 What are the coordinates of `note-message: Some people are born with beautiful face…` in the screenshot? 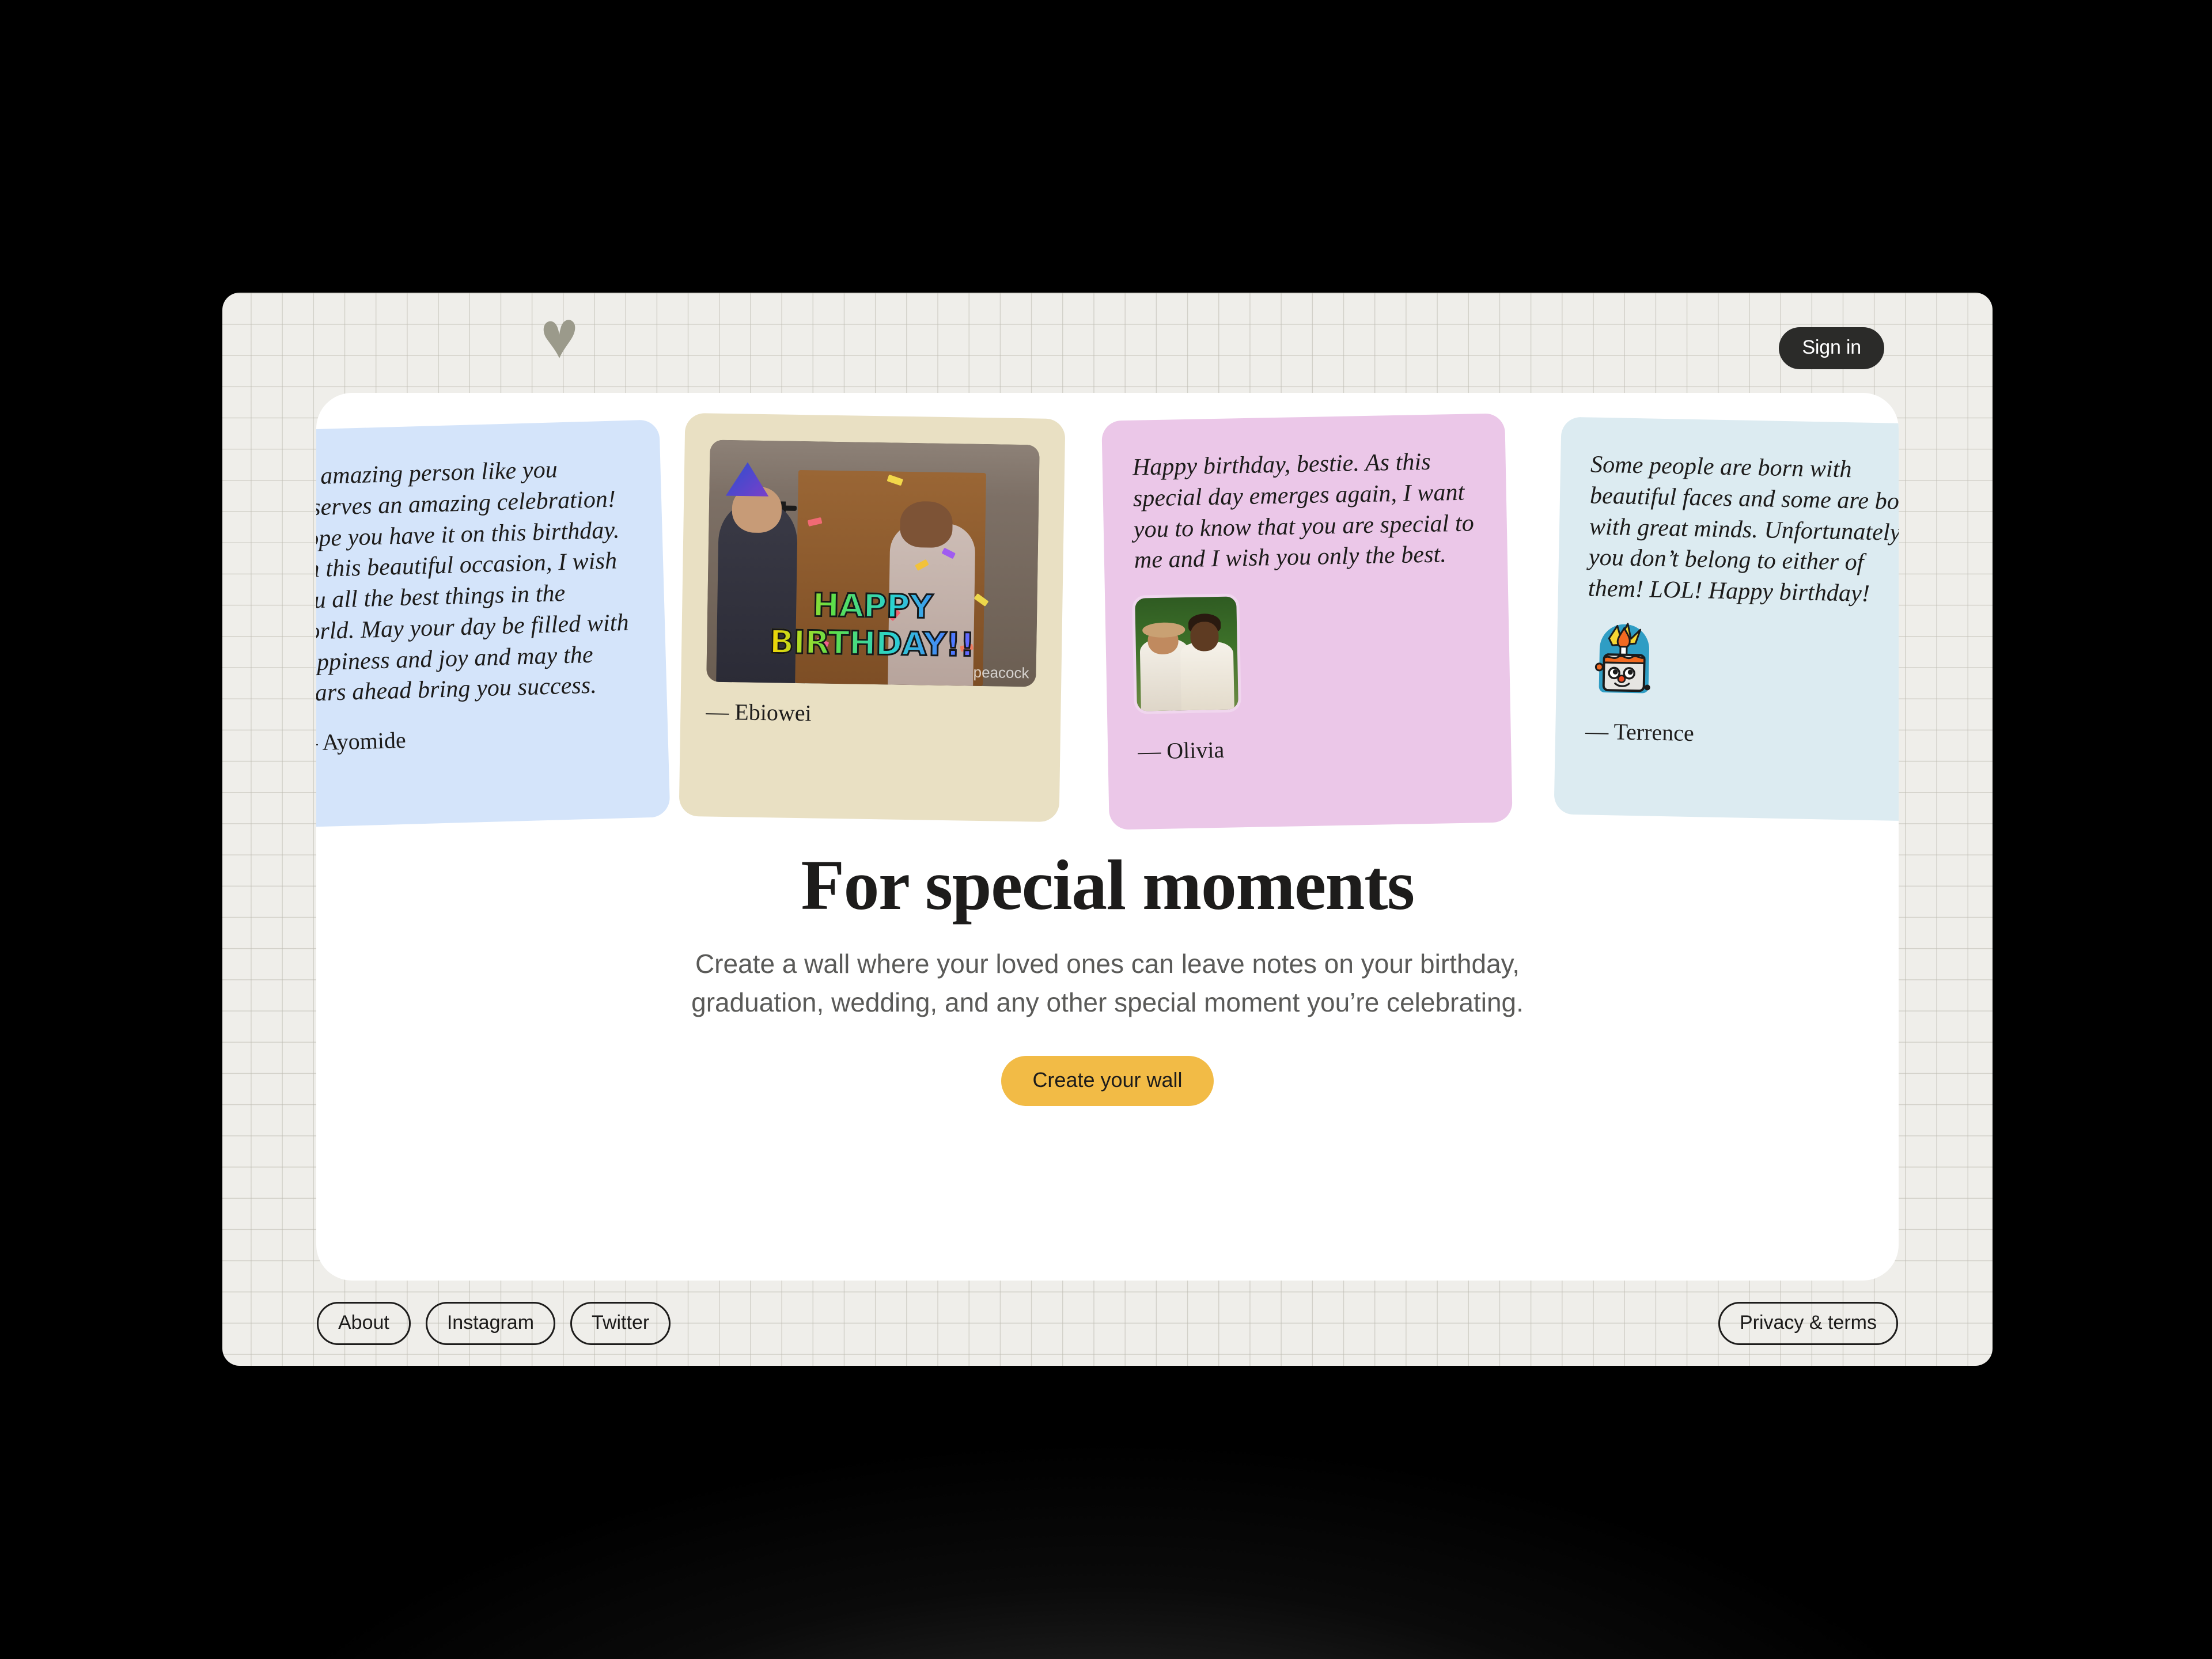 It's located at (1743, 529).